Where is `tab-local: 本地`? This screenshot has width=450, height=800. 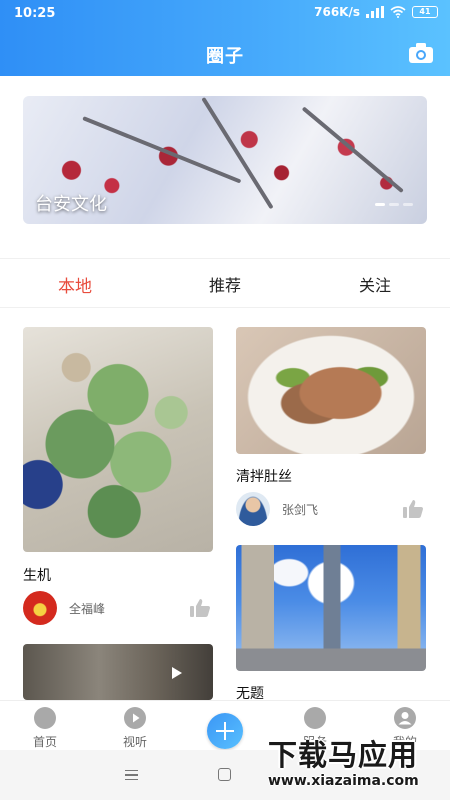
tab-local: 本地 is located at coordinates (75, 284).